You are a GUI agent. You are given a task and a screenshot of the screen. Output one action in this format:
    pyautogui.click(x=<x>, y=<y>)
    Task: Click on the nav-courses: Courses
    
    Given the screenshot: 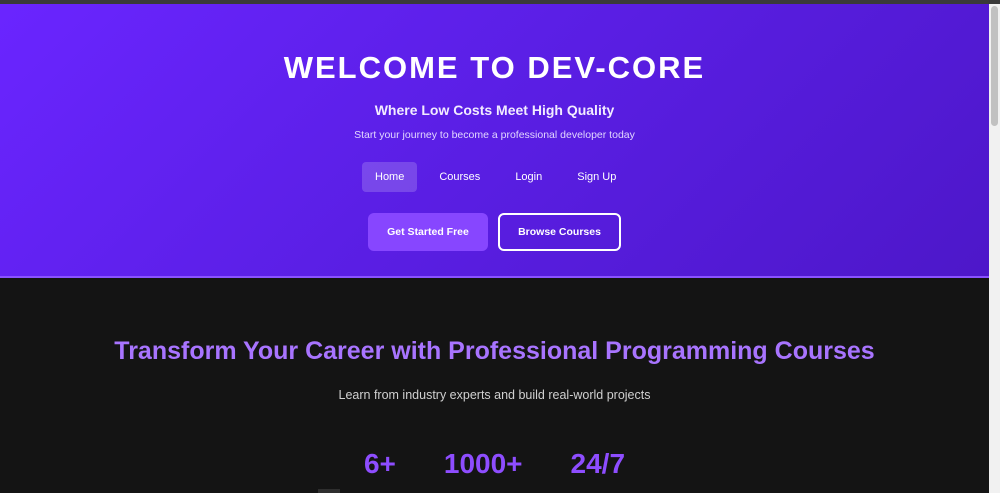 What is the action you would take?
    pyautogui.click(x=459, y=177)
    